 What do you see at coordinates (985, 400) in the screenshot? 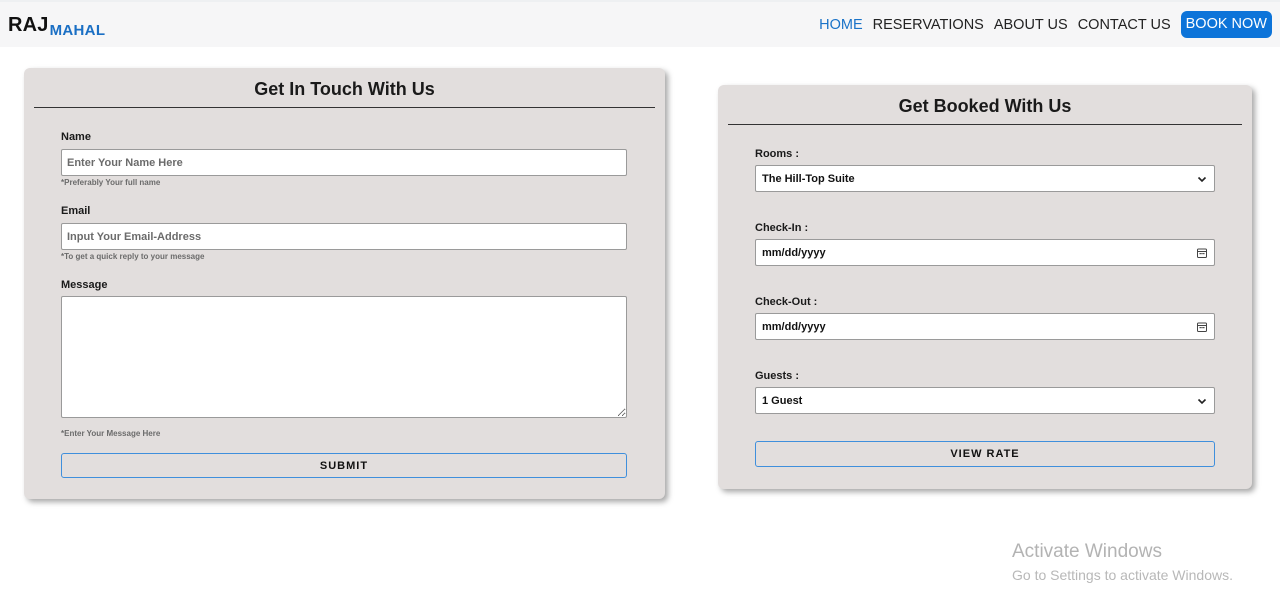
I see `guests-select: 1 Guest` at bounding box center [985, 400].